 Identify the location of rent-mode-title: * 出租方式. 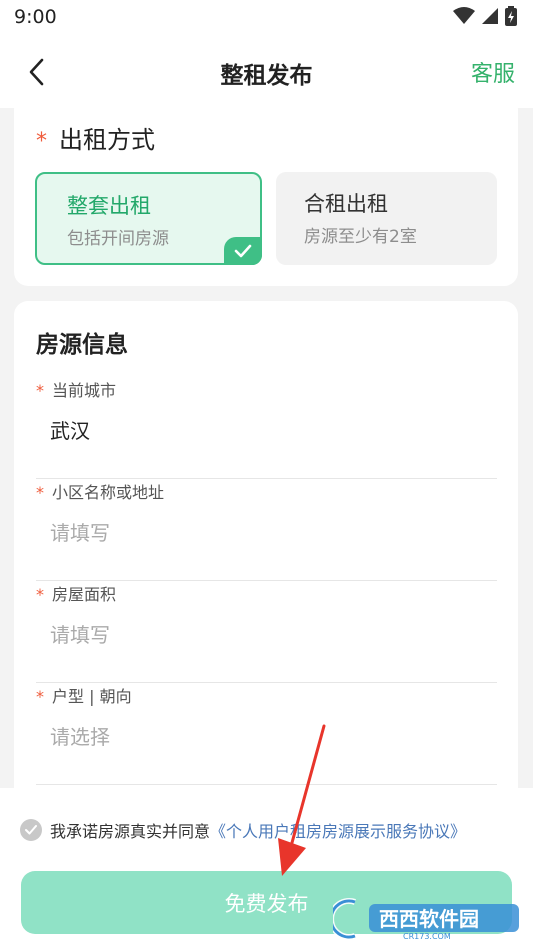
(95, 137).